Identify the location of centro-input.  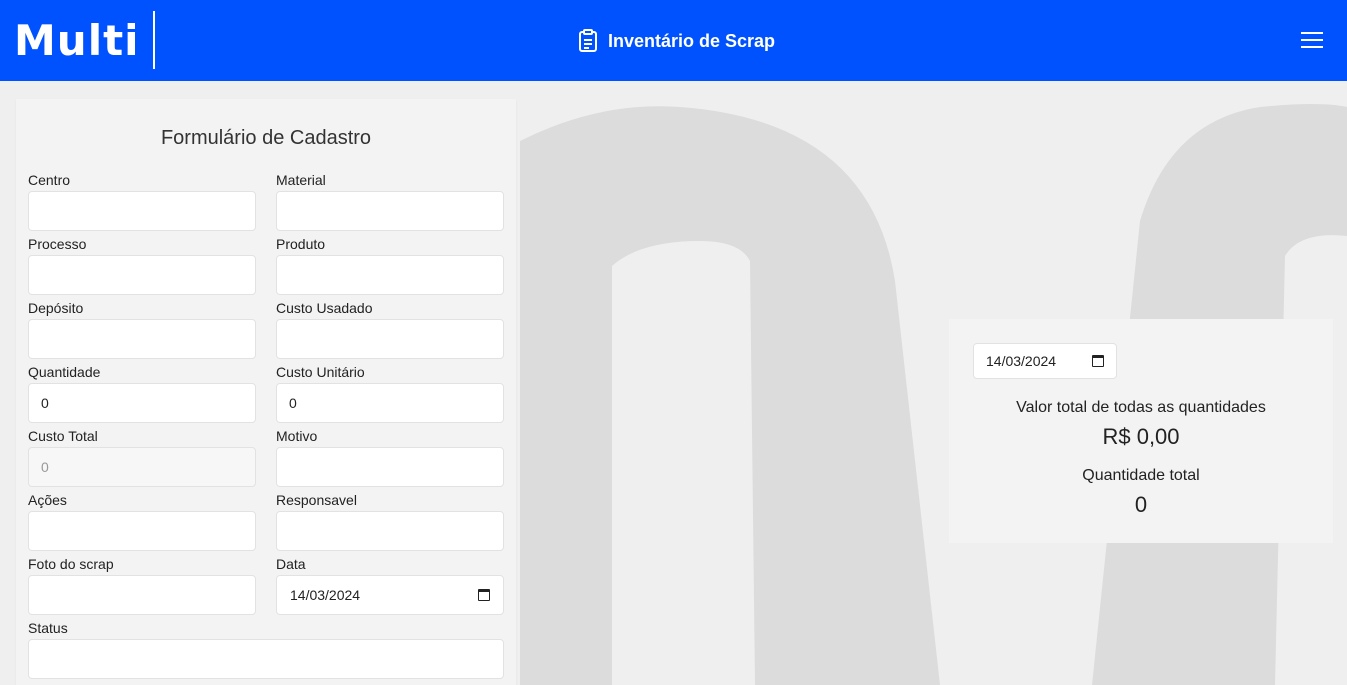
(142, 211).